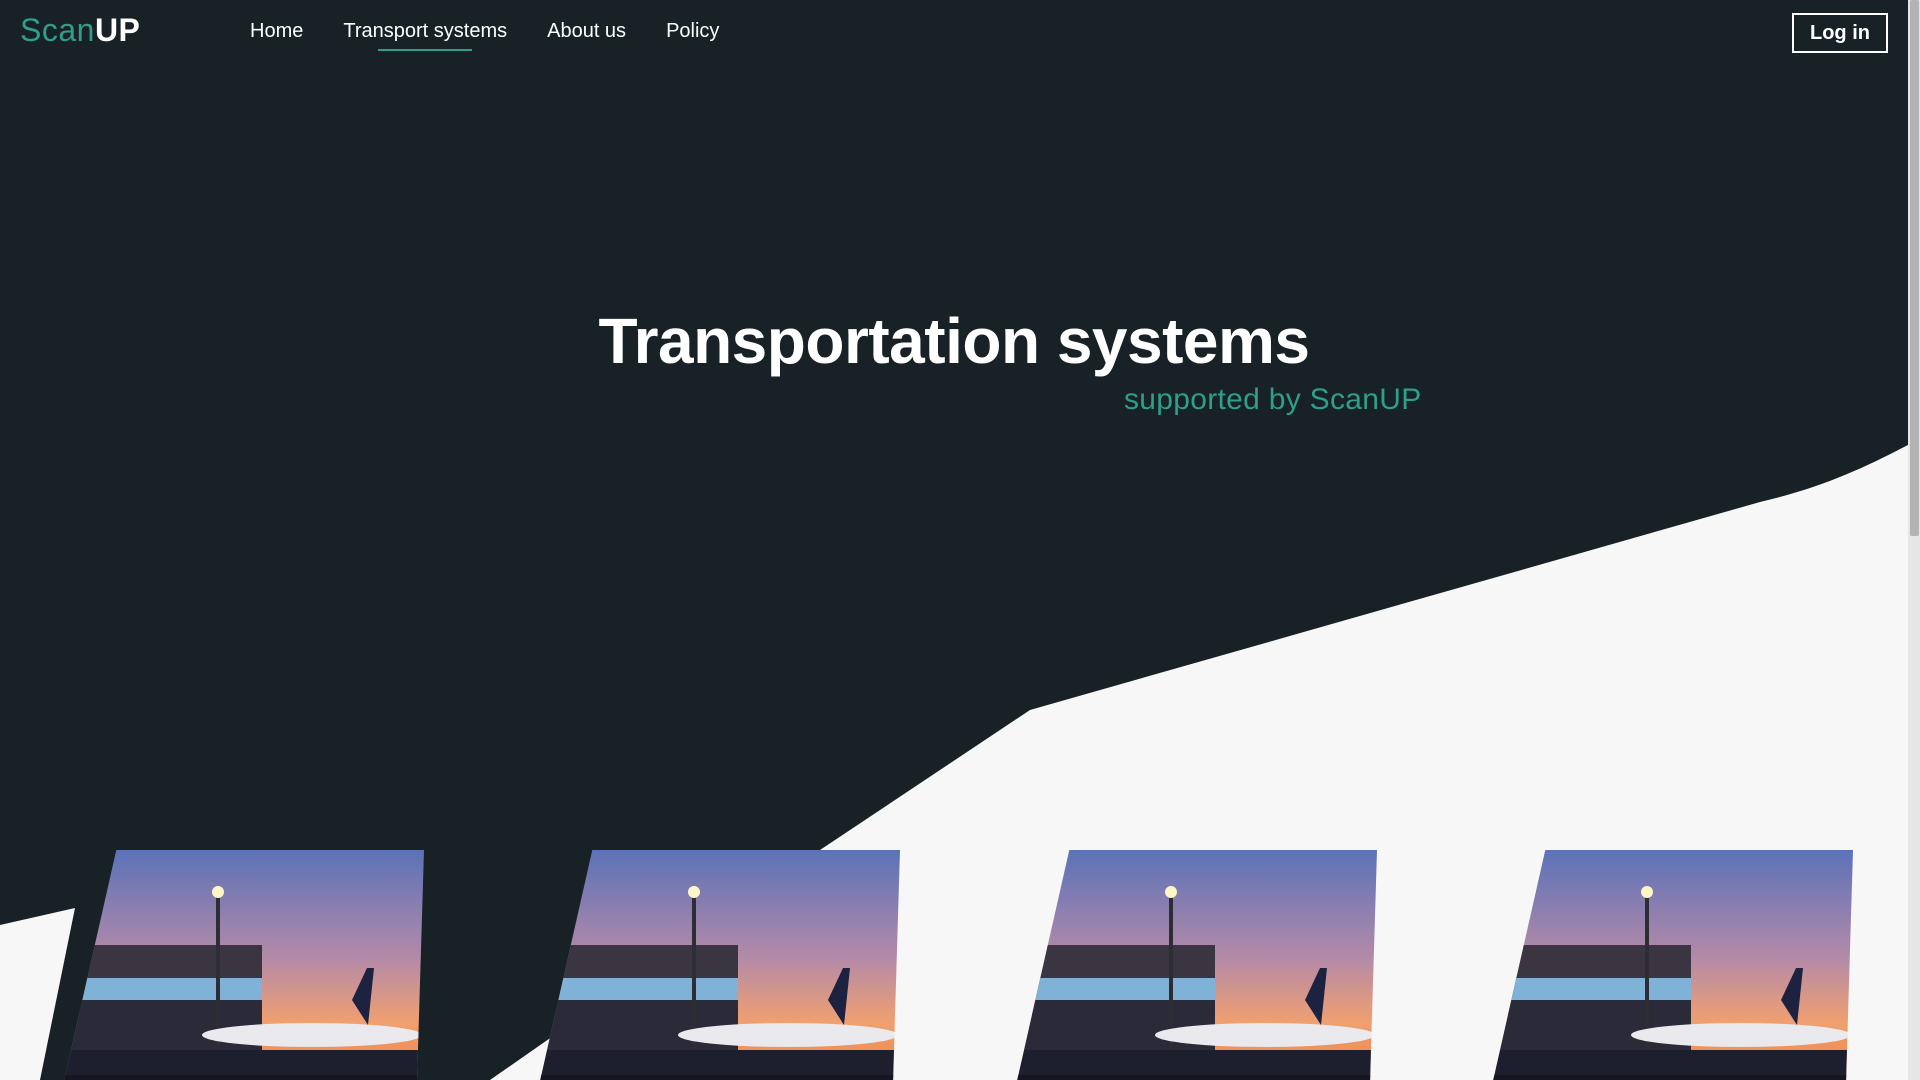 The image size is (1920, 1080). What do you see at coordinates (425, 35) in the screenshot?
I see `nav-link-transport-systems: Transport systems` at bounding box center [425, 35].